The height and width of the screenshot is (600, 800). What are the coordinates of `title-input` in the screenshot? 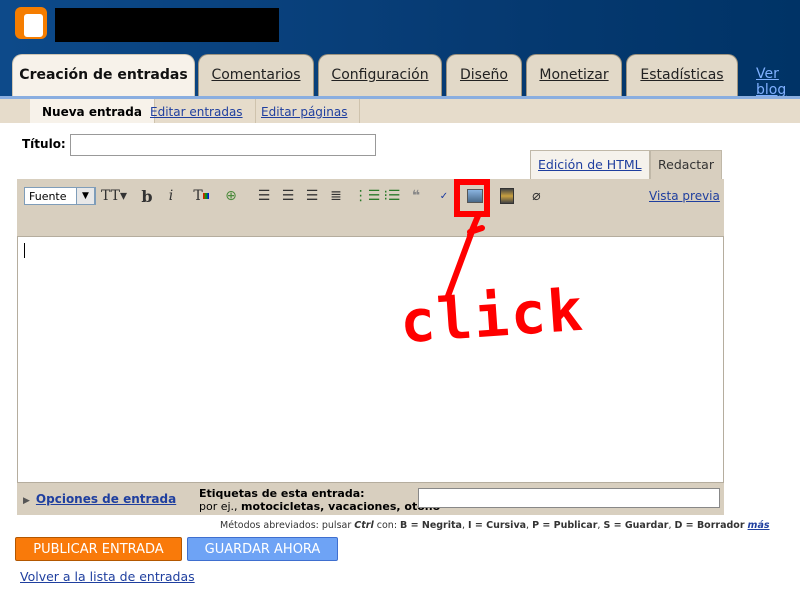 It's located at (223, 145).